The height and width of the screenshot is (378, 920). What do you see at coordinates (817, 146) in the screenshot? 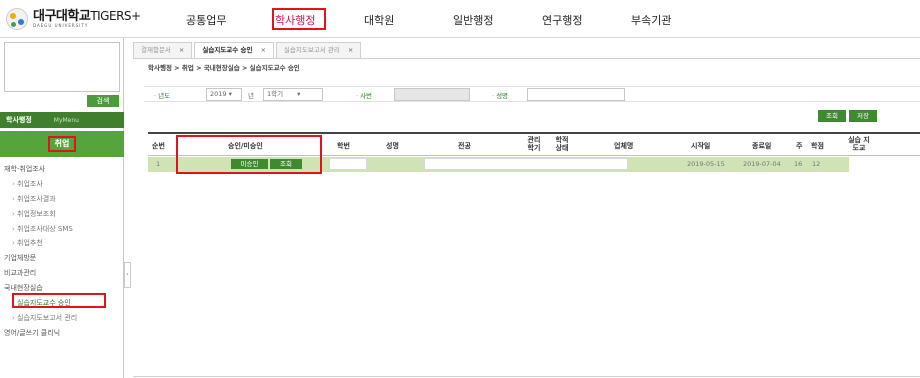
I see `col-credits: 학점` at bounding box center [817, 146].